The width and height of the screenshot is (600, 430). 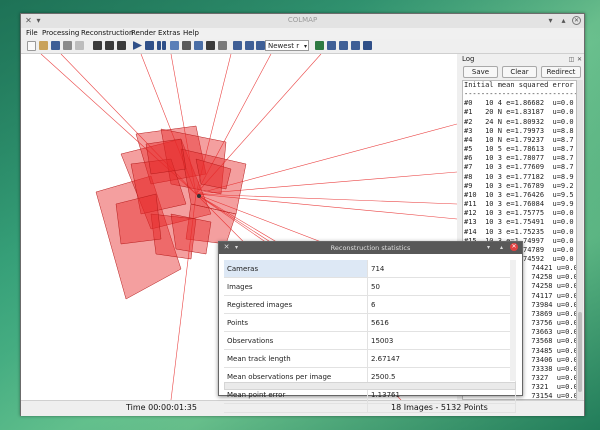 What do you see at coordinates (137, 45) in the screenshot?
I see `start-reconstruction-icon` at bounding box center [137, 45].